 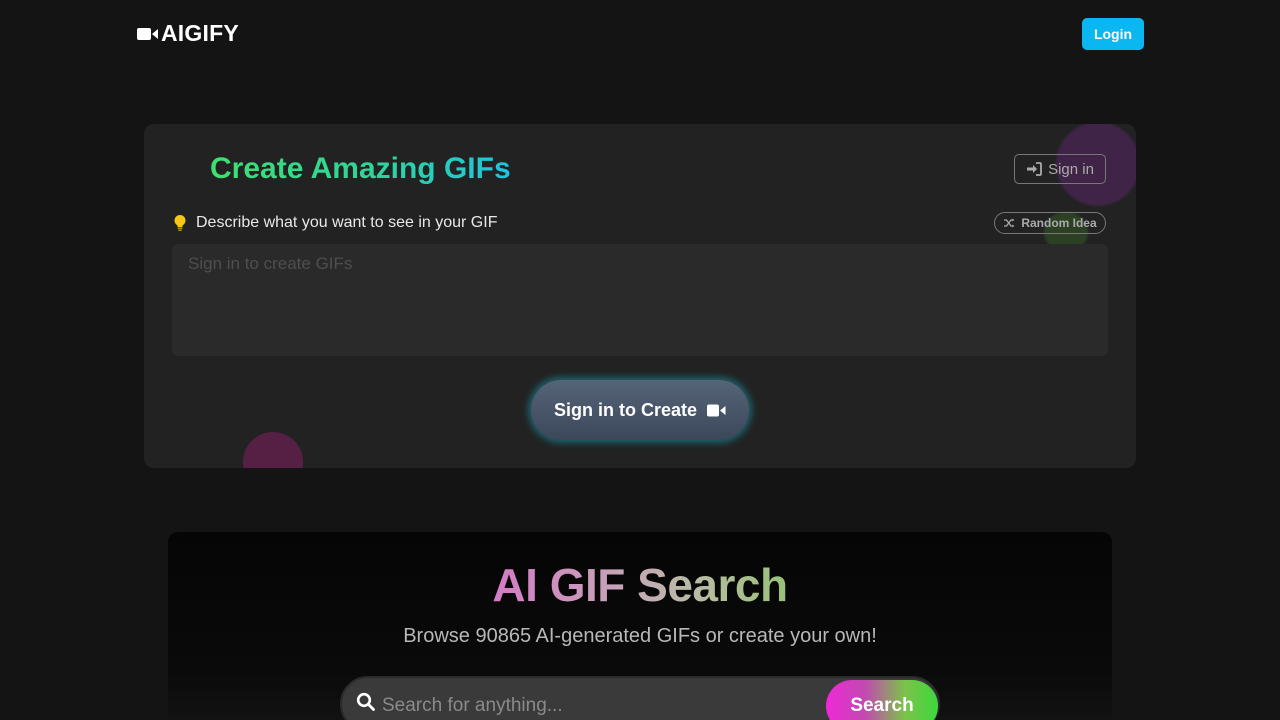 I want to click on sign-in-label: Sign in, so click(x=1071, y=169).